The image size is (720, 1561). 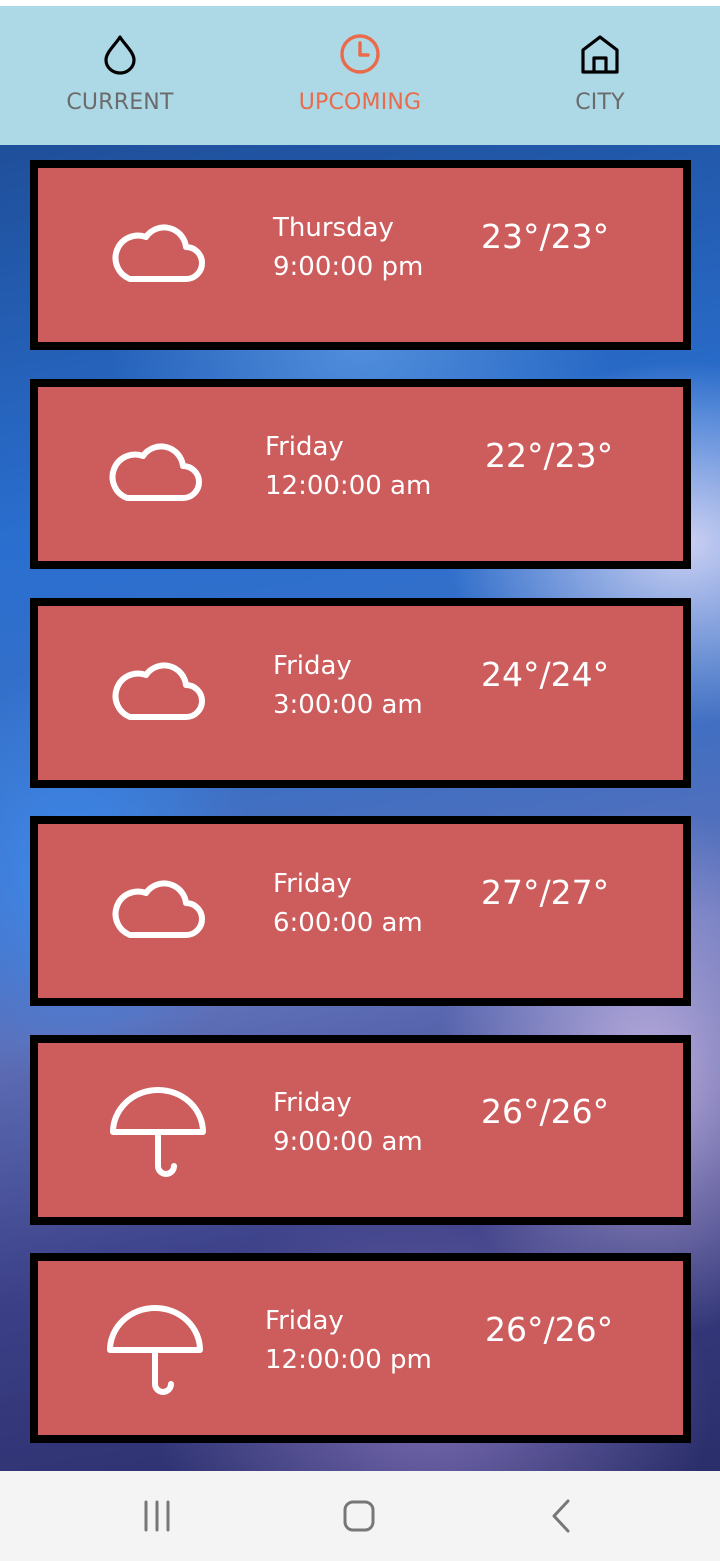 I want to click on forecast-card: Friday 12:00:00 am 22°/23°, so click(x=360, y=474).